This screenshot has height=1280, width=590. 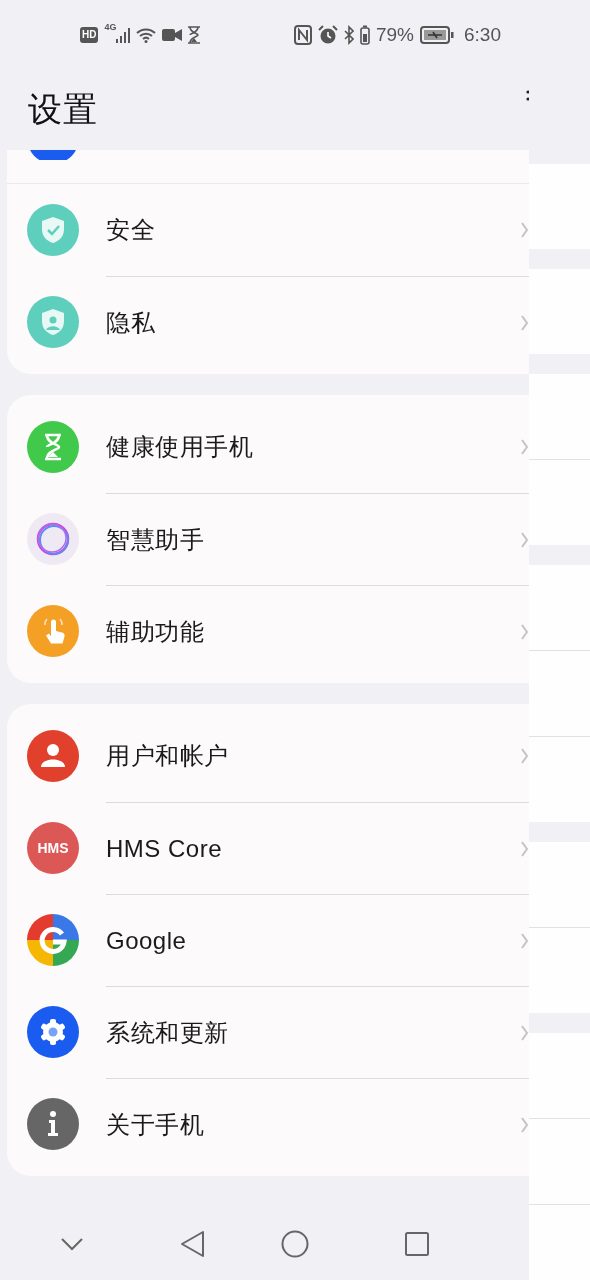 I want to click on settings-item: 系统和更新, so click(x=268, y=1032).